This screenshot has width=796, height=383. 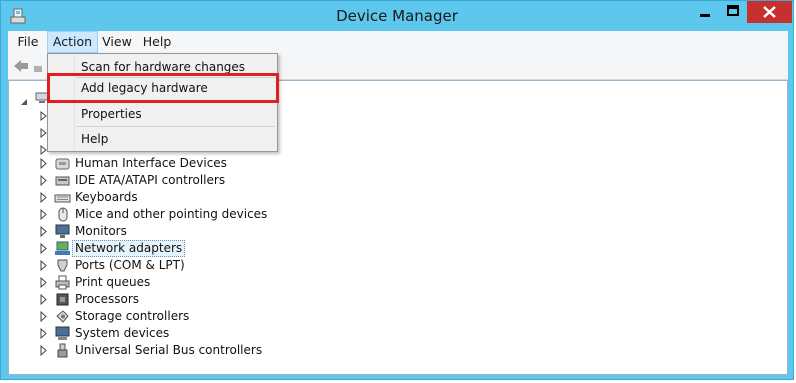 I want to click on tree-item-mice: Mice and other pointing devices, so click(x=159, y=214).